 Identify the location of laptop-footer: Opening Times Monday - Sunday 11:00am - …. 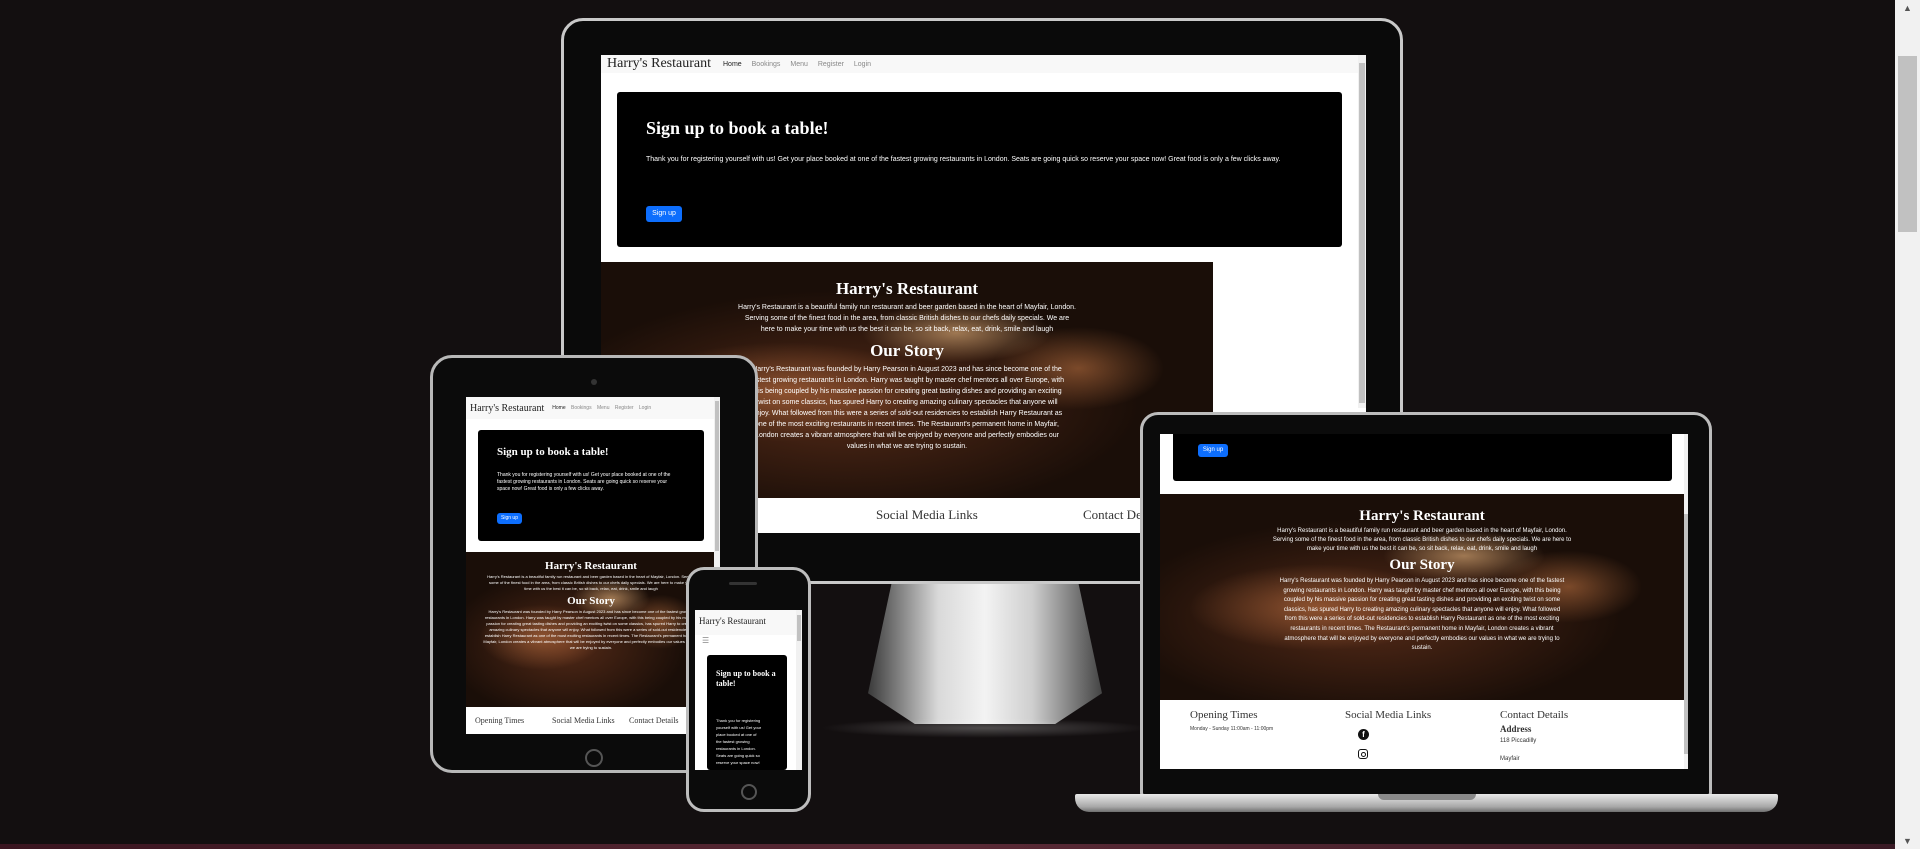
(1422, 734).